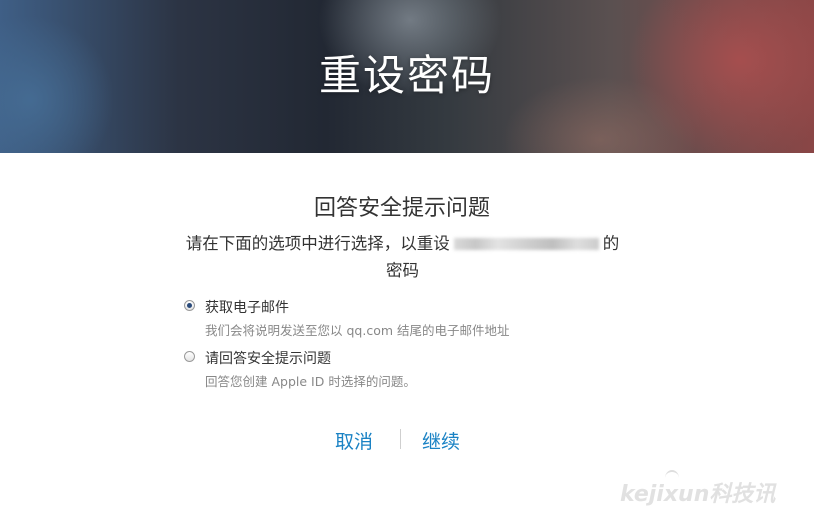  What do you see at coordinates (354, 440) in the screenshot?
I see `cancel-button: 取消` at bounding box center [354, 440].